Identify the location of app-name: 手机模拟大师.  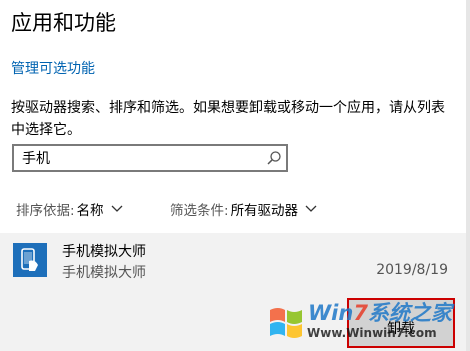
(104, 252).